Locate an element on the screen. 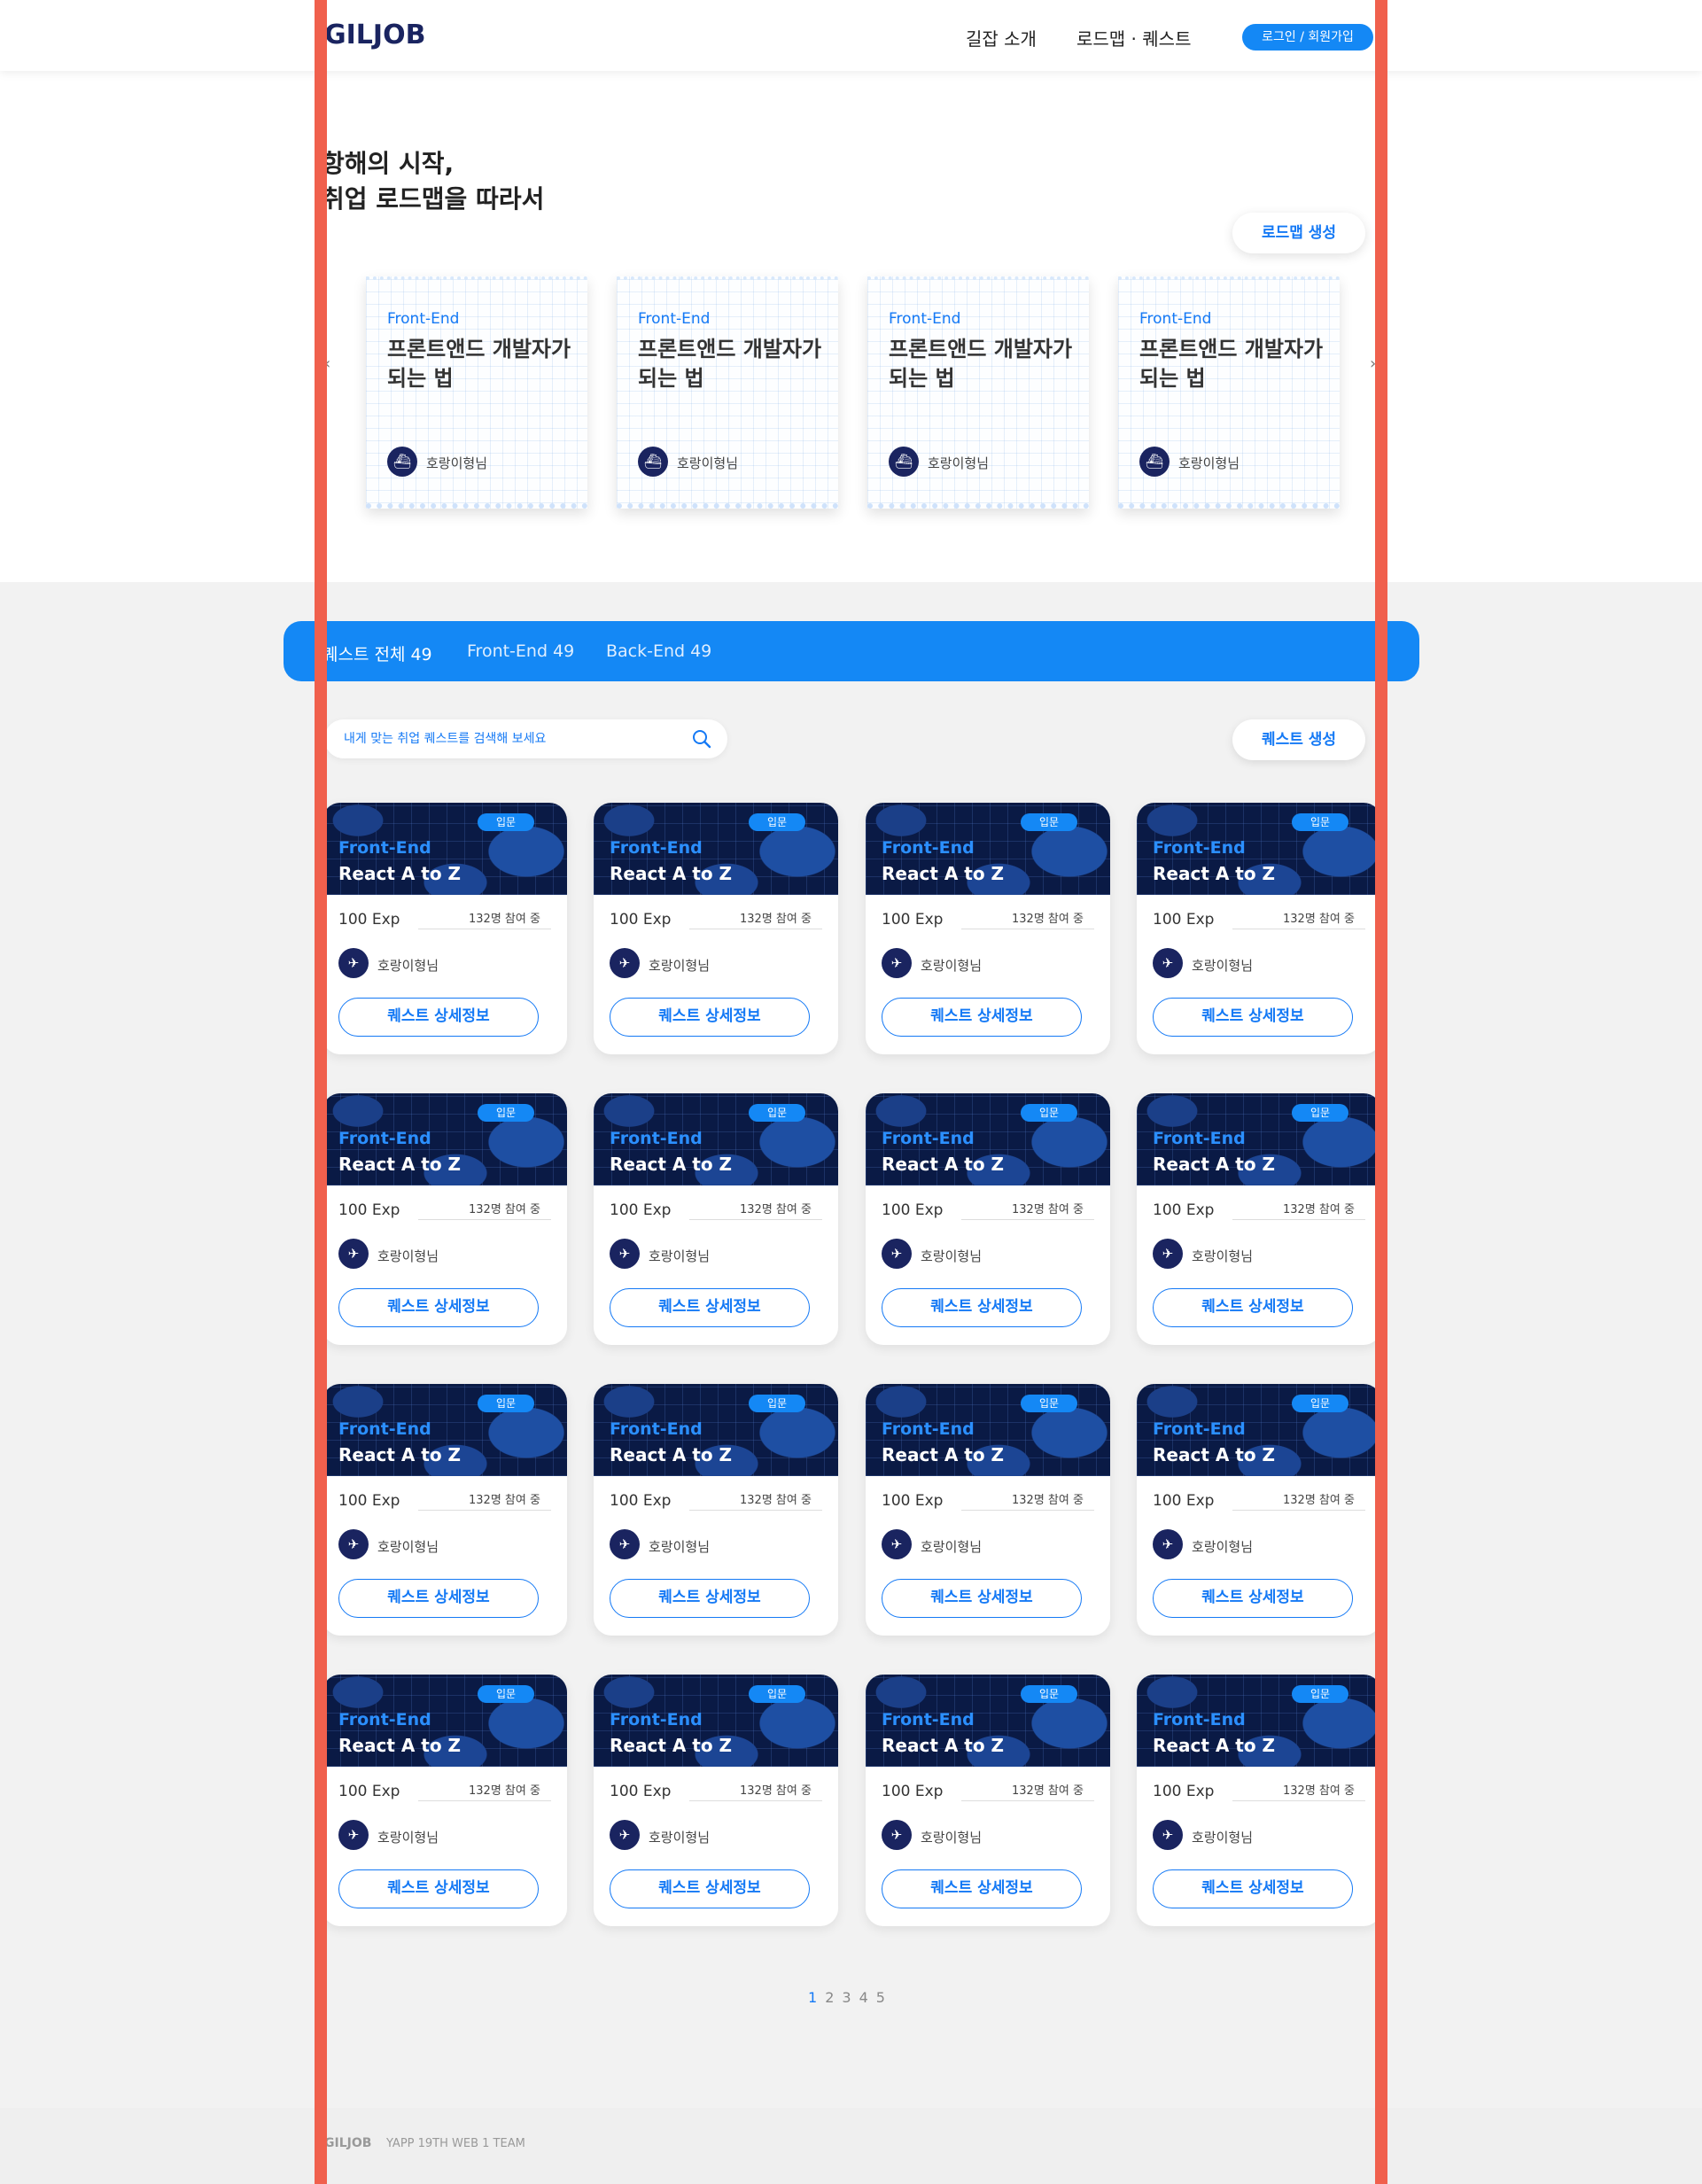 This screenshot has width=1702, height=2184. logo: GILJOB is located at coordinates (374, 35).